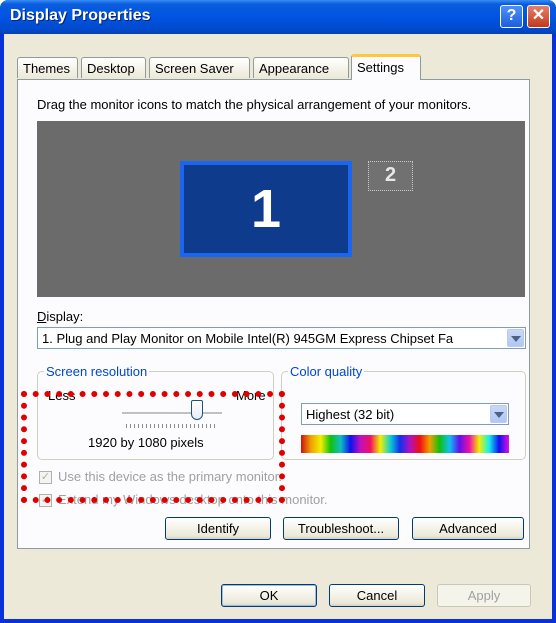  What do you see at coordinates (269, 595) in the screenshot?
I see `ok-button: OK` at bounding box center [269, 595].